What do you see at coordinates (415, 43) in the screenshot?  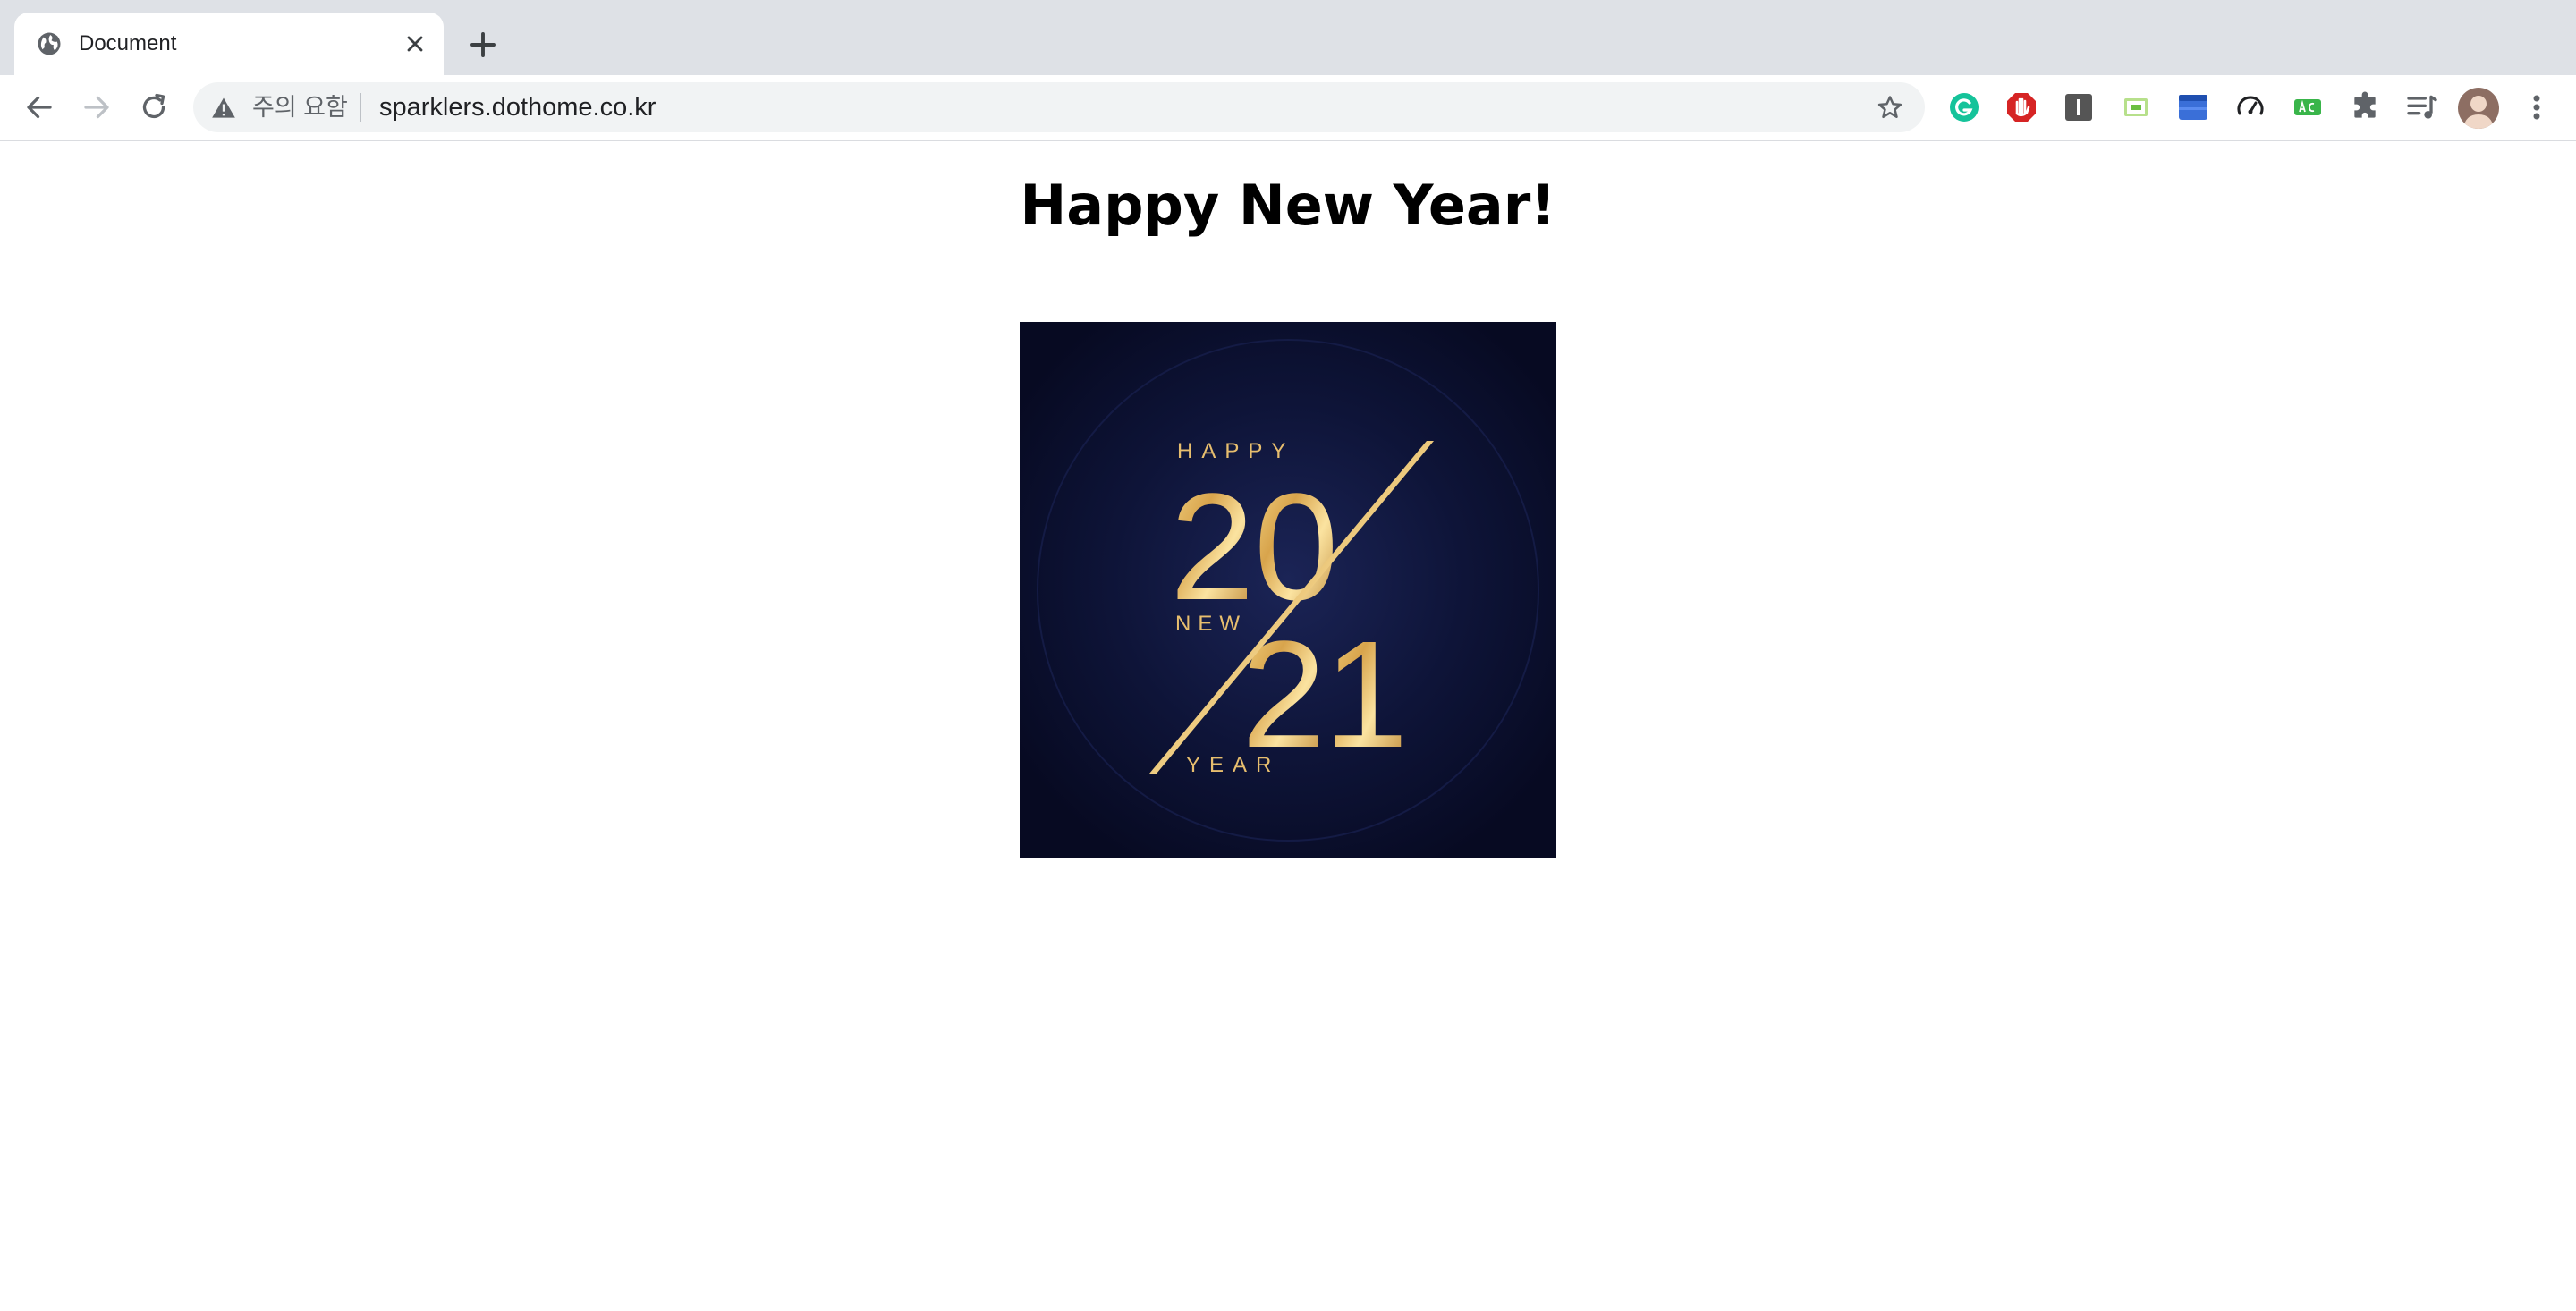 I see `close-icon` at bounding box center [415, 43].